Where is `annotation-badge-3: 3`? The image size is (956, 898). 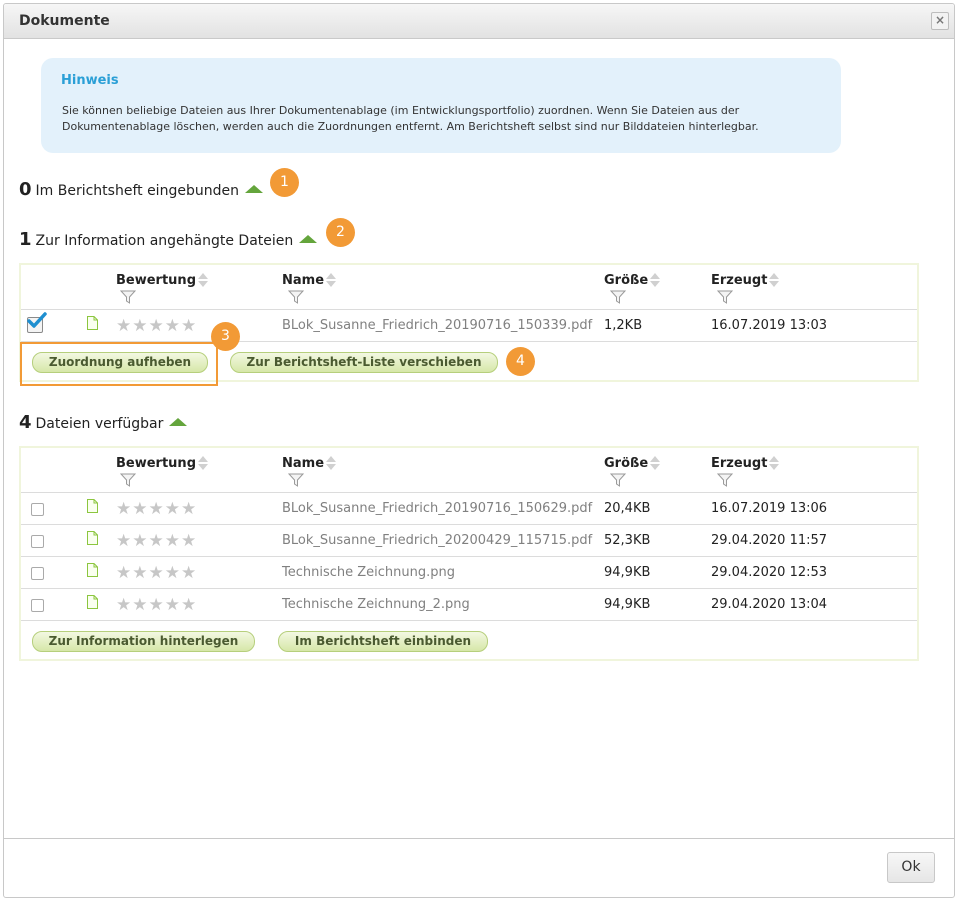
annotation-badge-3: 3 is located at coordinates (225, 336).